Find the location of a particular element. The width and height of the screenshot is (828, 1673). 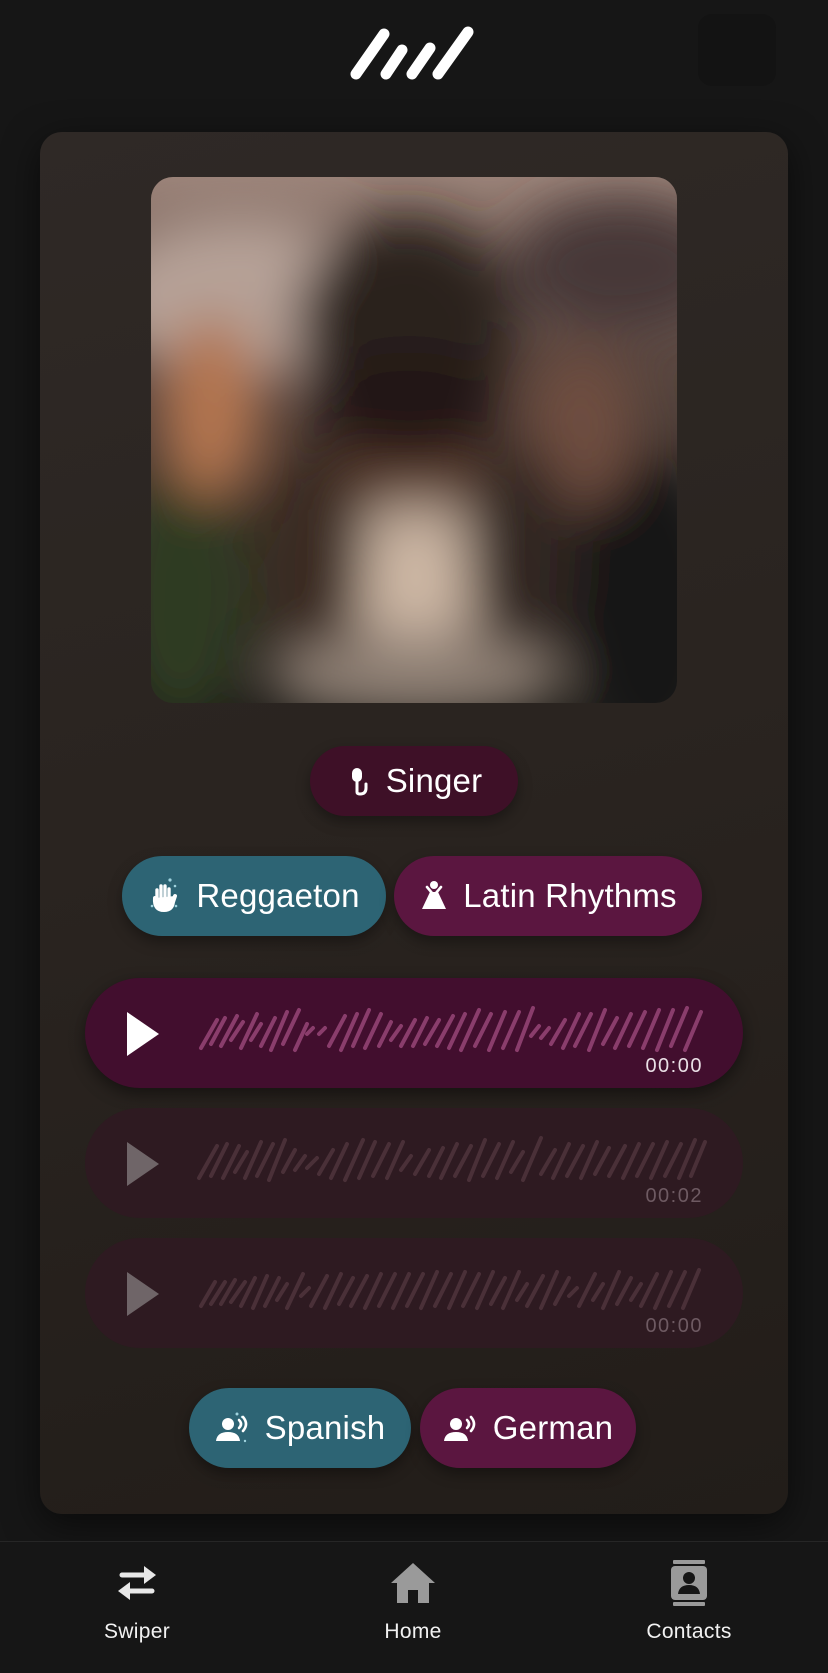

bottom-nav: Swiper Home Contacts is located at coordinates (414, 1606).